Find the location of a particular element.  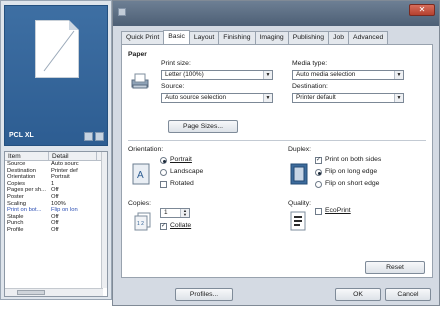

summary-row: Scaling 100% is located at coordinates (56, 204).